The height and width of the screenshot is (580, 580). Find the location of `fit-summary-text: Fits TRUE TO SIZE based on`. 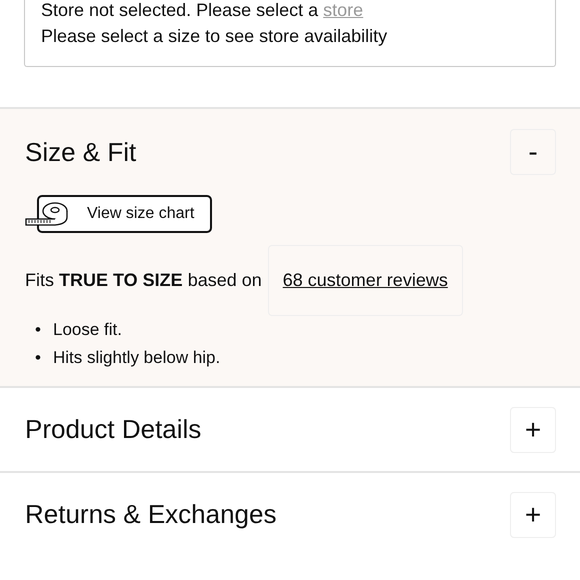

fit-summary-text: Fits TRUE TO SIZE based on is located at coordinates (143, 280).